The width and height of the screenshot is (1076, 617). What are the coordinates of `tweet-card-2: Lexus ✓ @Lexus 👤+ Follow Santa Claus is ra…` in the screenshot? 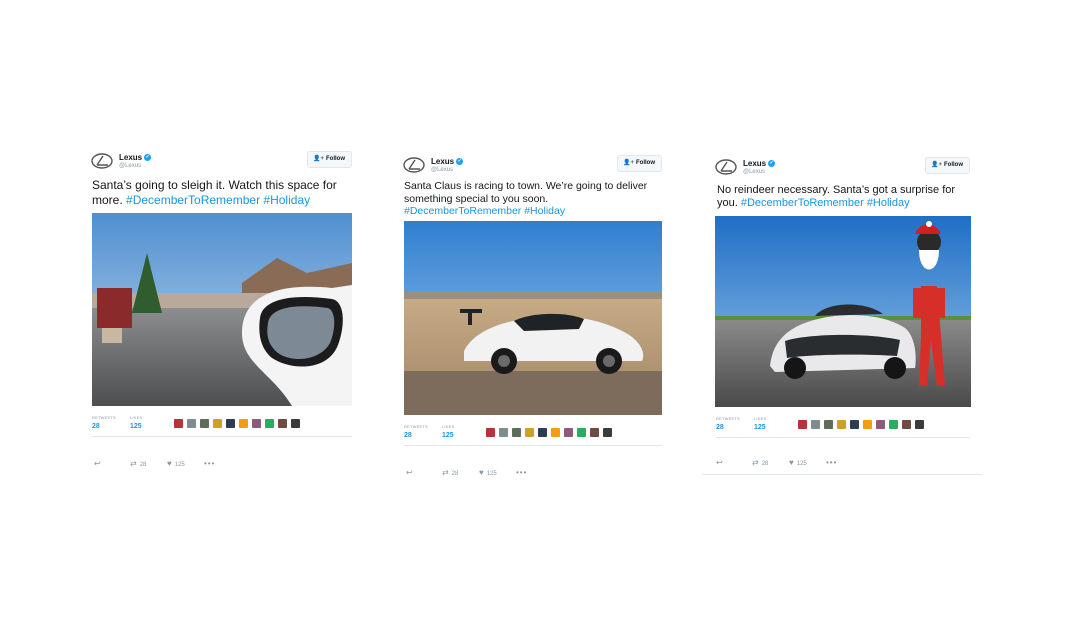 It's located at (533, 318).